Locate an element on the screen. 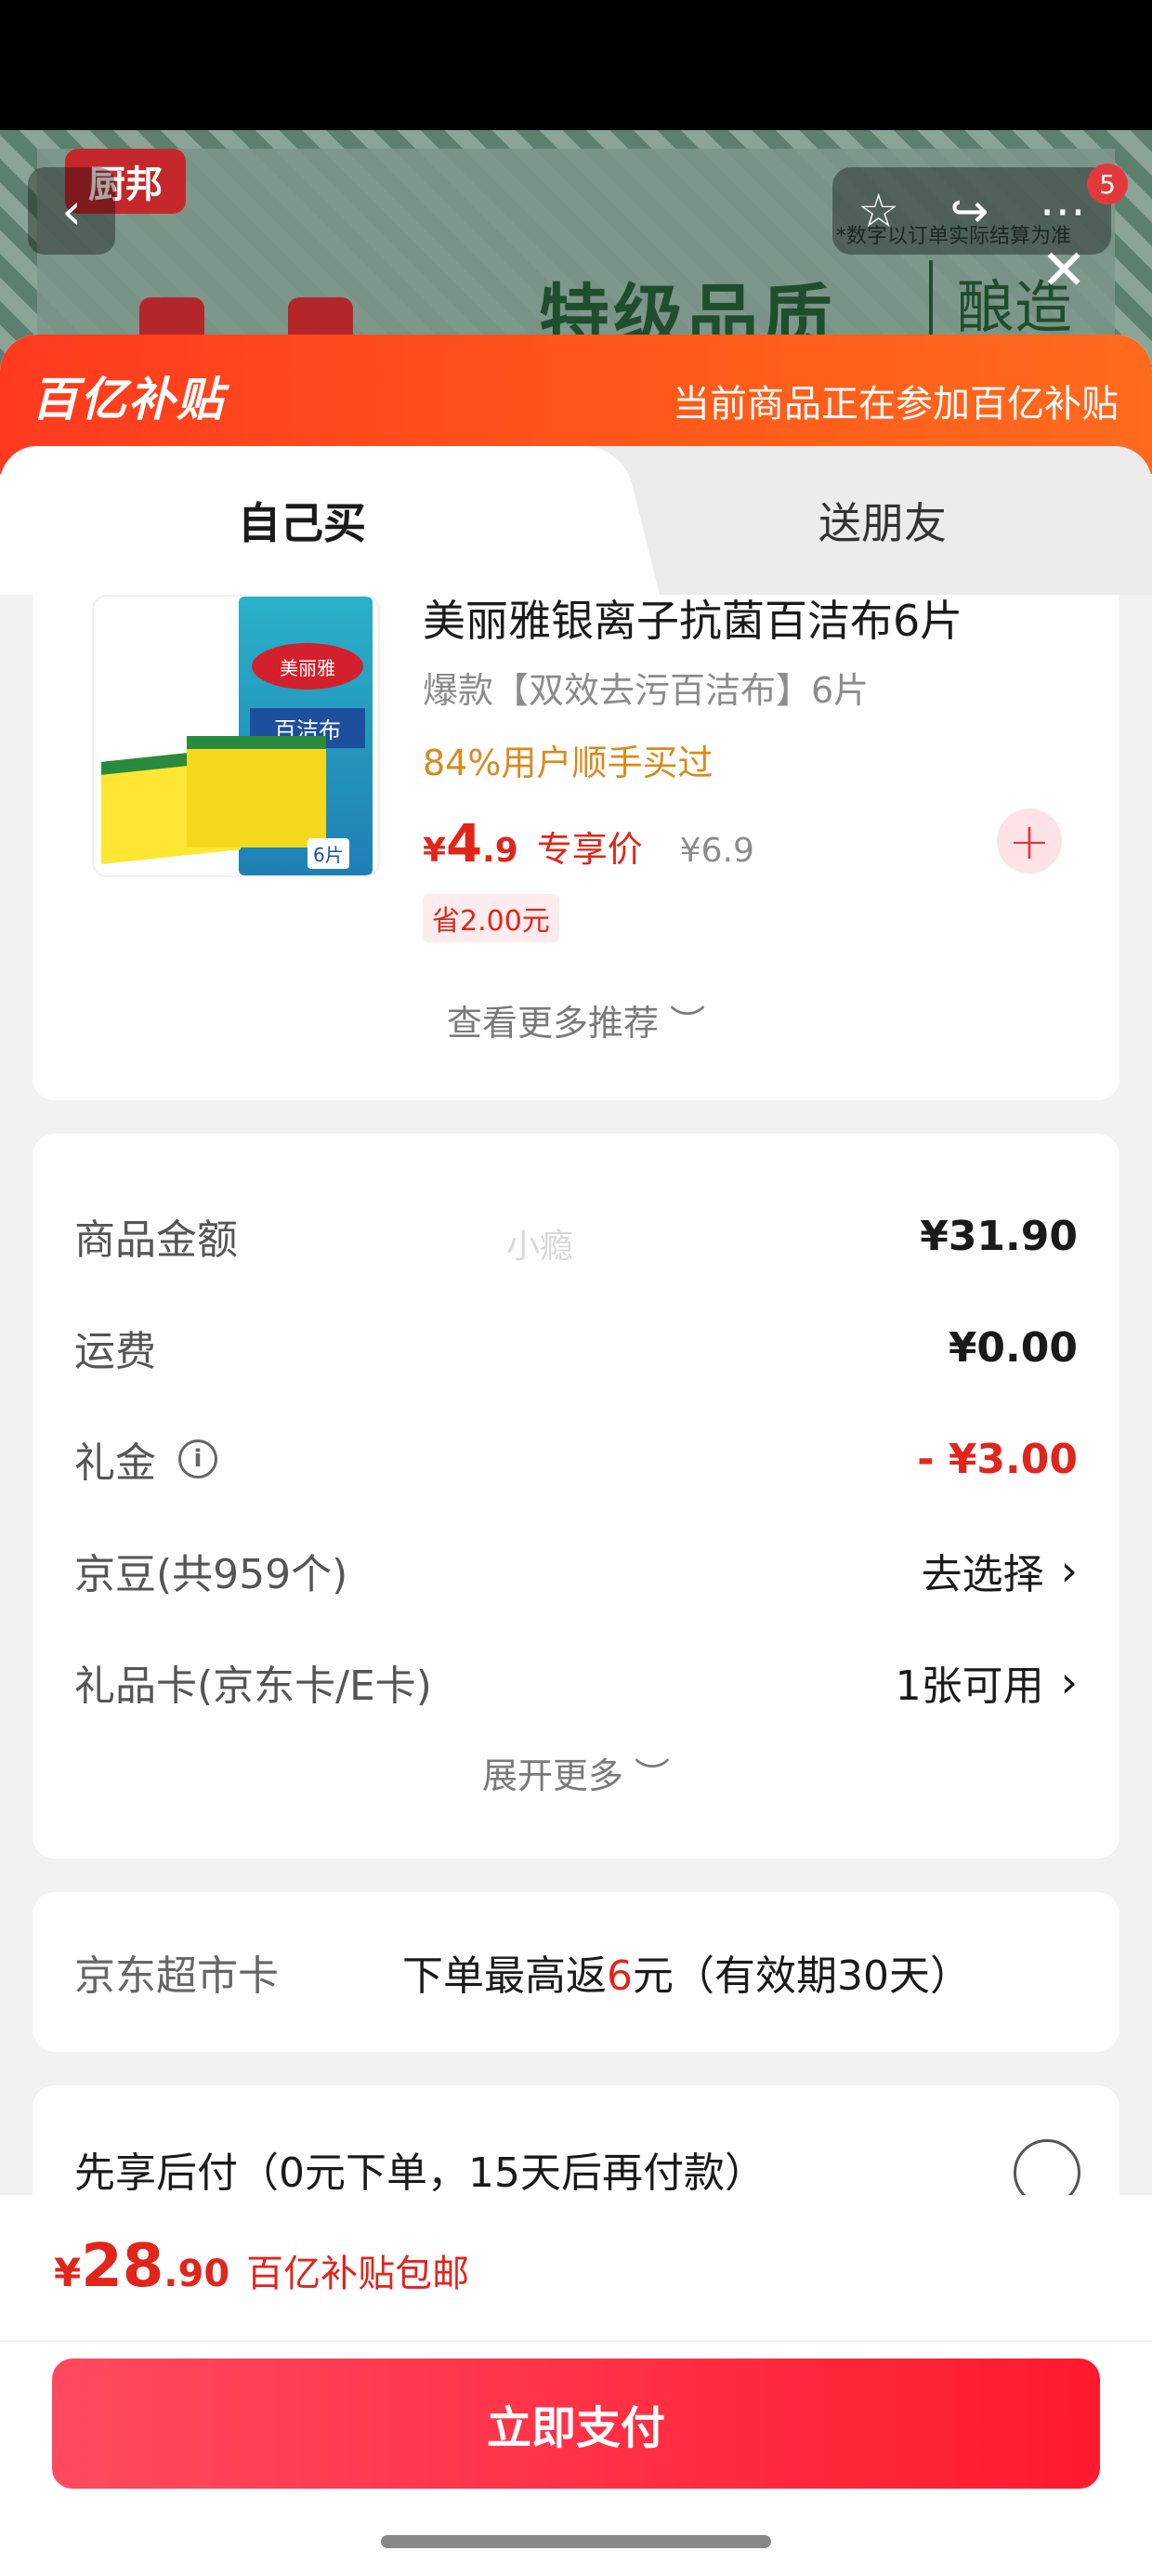 The image size is (1152, 2576). total-integer: 28 is located at coordinates (122, 2266).